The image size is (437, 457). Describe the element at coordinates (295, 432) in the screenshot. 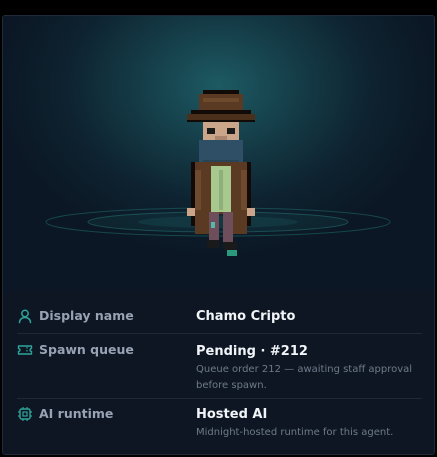

I see `detail-note: Midnight-hosted runtime for this agent.` at that location.